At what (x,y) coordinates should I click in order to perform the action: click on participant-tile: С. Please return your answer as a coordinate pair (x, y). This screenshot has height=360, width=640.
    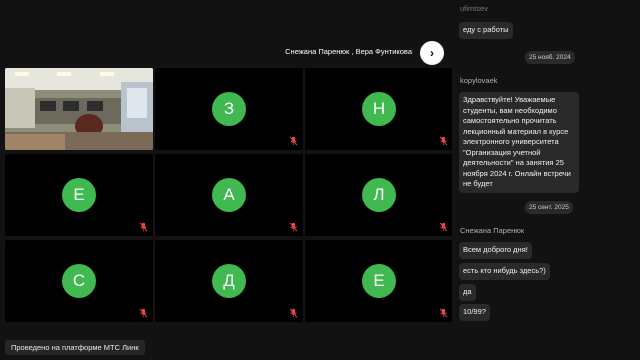
    Looking at the image, I should click on (79, 281).